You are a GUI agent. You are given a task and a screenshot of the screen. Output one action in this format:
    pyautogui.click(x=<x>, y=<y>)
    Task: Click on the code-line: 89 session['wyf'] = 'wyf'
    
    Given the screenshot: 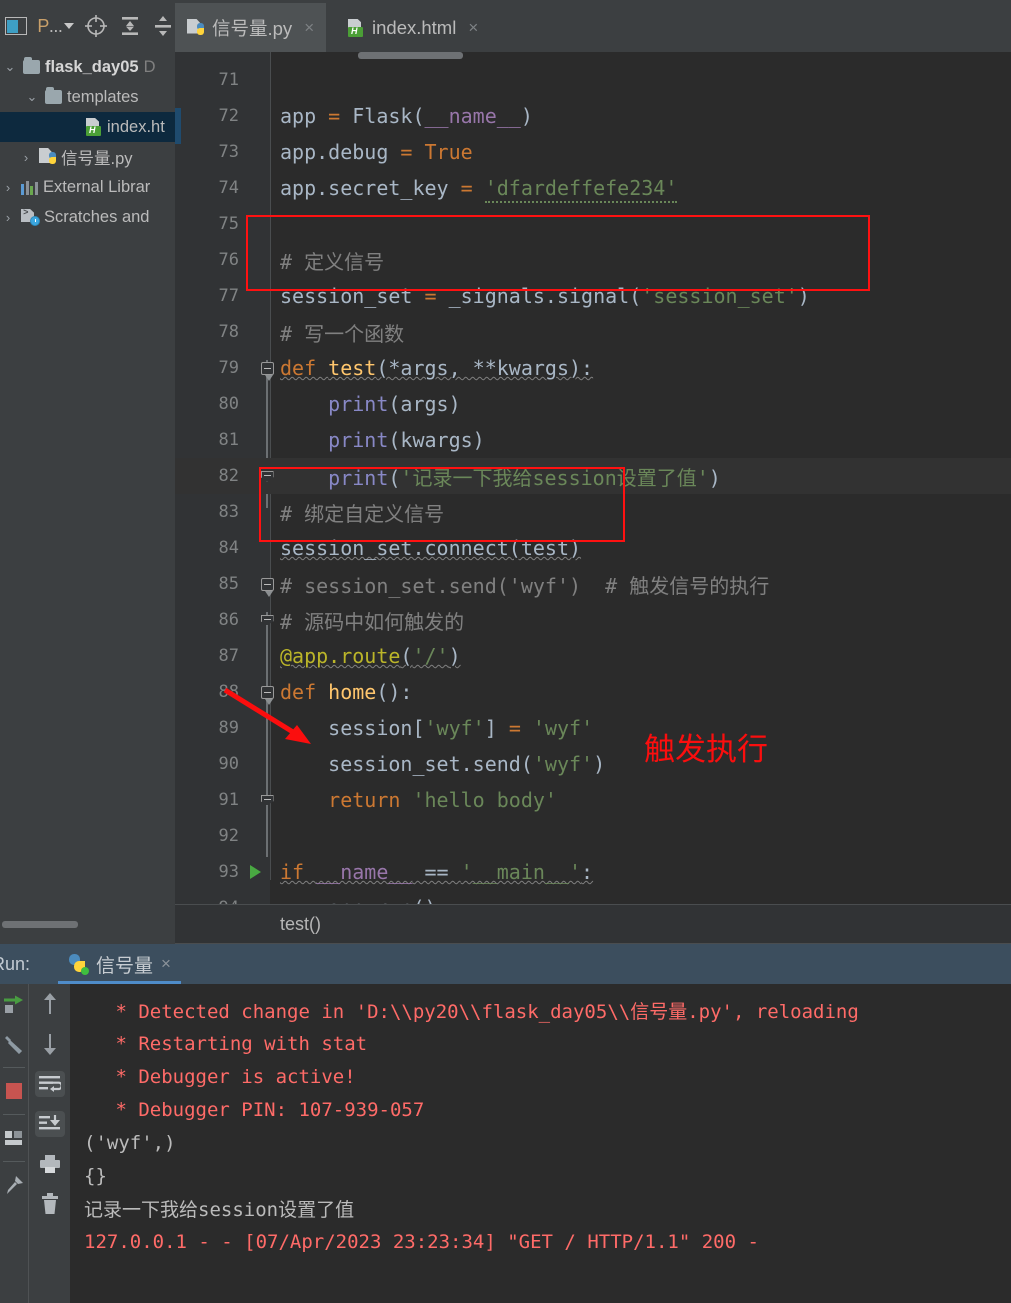 What is the action you would take?
    pyautogui.click(x=593, y=728)
    